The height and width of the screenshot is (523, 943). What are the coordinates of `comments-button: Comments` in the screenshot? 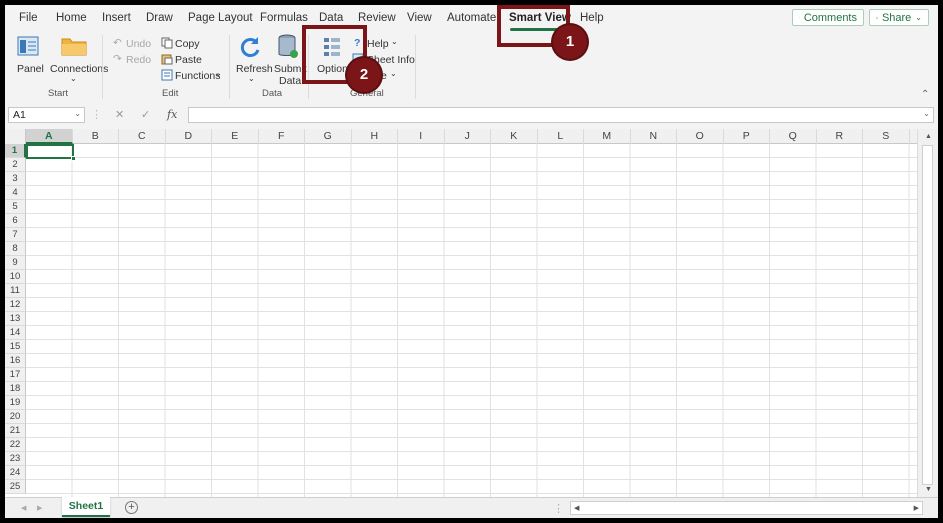 It's located at (828, 17).